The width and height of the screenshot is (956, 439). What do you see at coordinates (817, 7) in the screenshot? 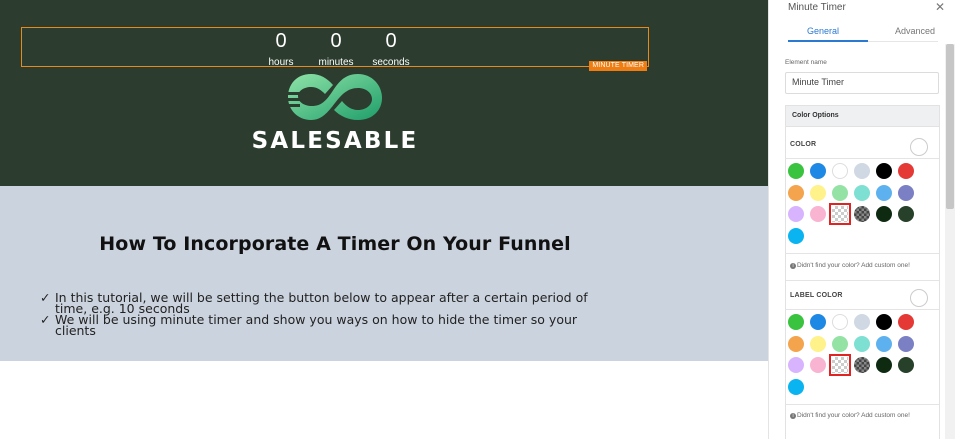
I see `panel-title: Minute Timer` at bounding box center [817, 7].